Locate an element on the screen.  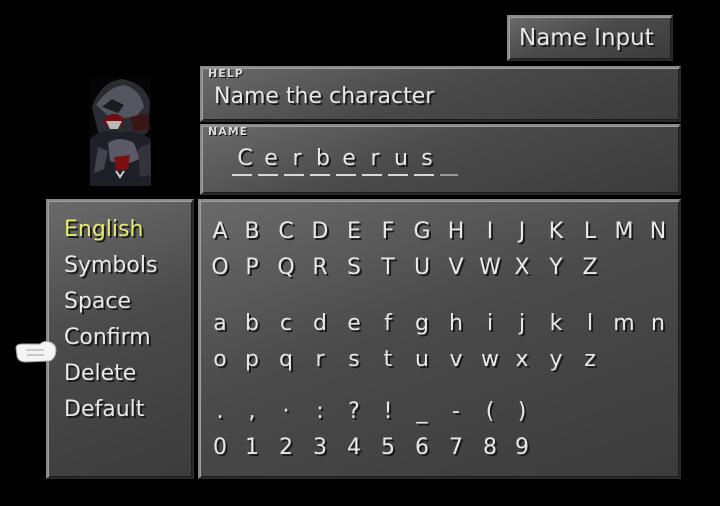
key: C is located at coordinates (286, 231).